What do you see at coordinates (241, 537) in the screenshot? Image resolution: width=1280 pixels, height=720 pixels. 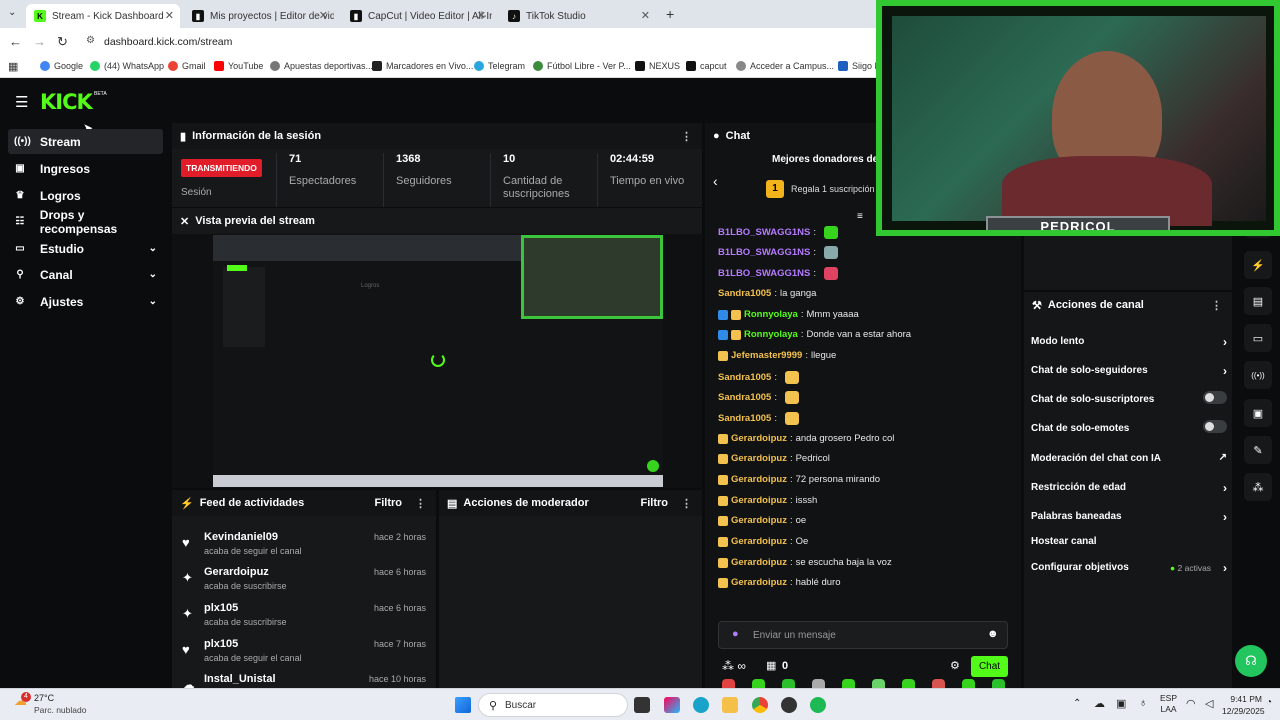 I see `activity-user: Kevindaniel09` at bounding box center [241, 537].